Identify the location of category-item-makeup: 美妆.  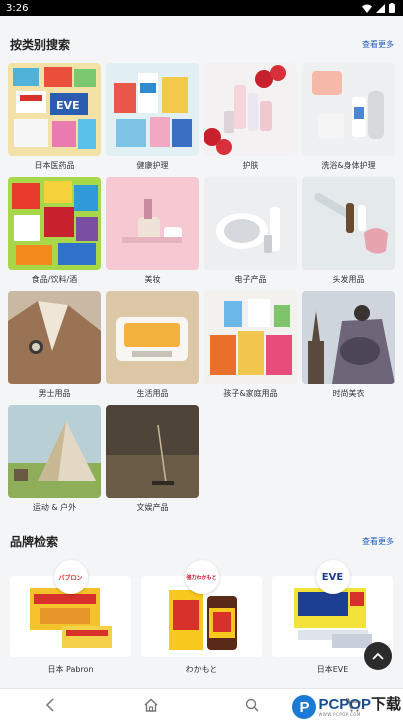
(152, 234).